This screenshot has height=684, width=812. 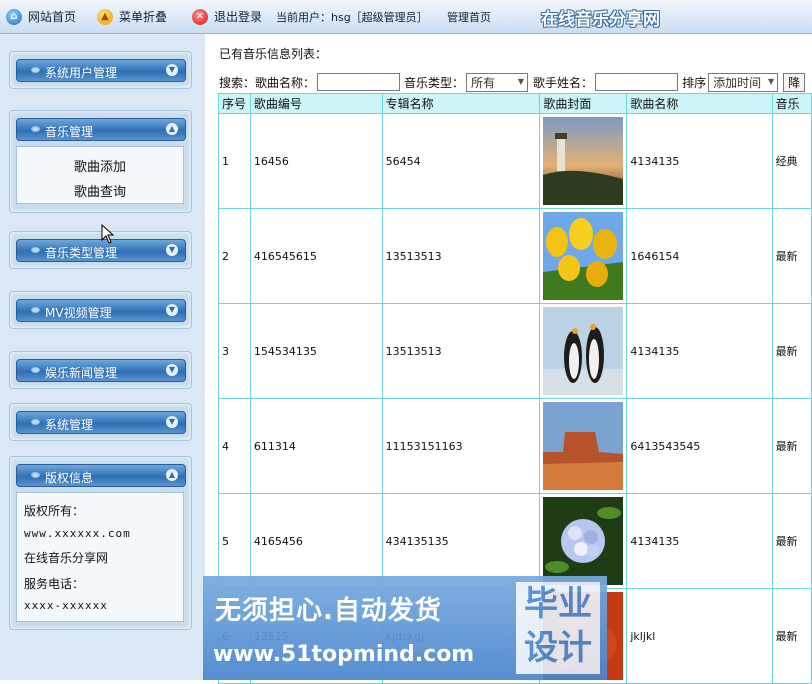 What do you see at coordinates (108, 234) in the screenshot?
I see `mouse-cursor-icon` at bounding box center [108, 234].